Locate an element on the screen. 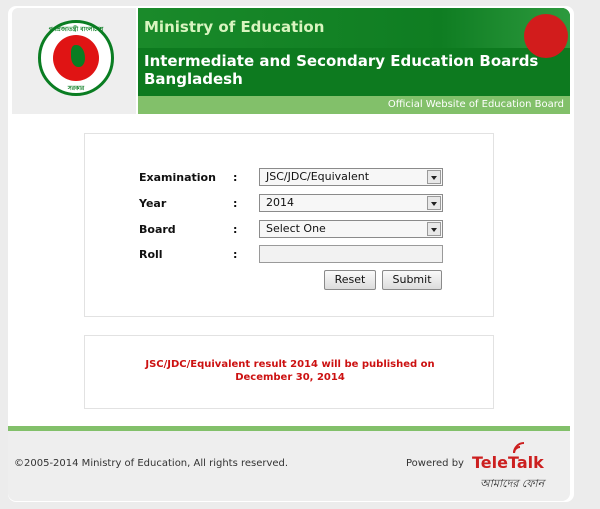 The image size is (600, 509). notice-line2: December 30, 2014 is located at coordinates (290, 377).